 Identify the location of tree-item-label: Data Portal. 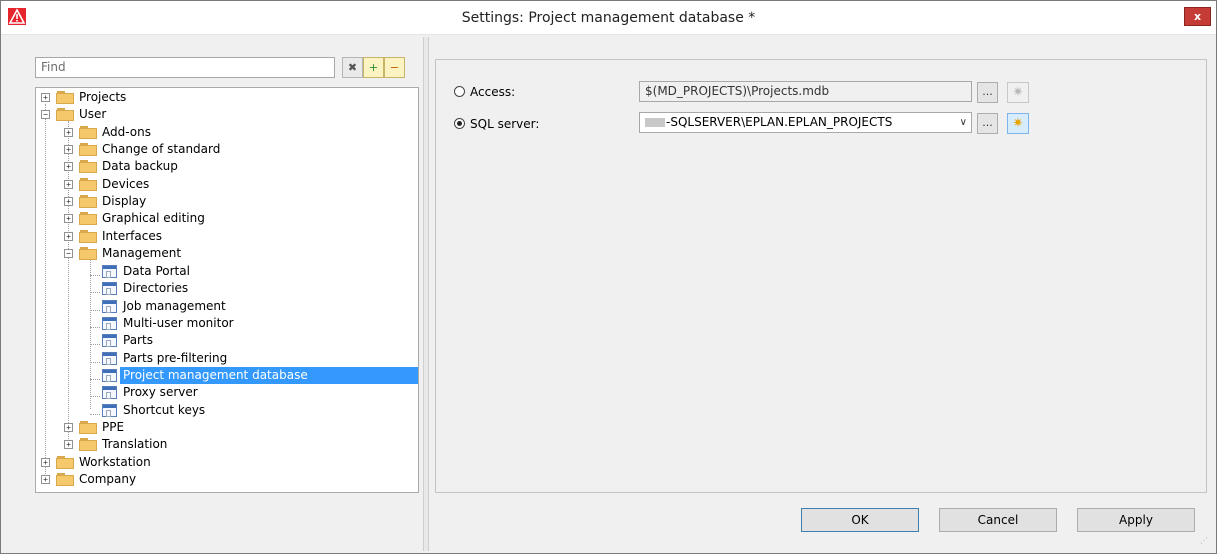
(156, 271).